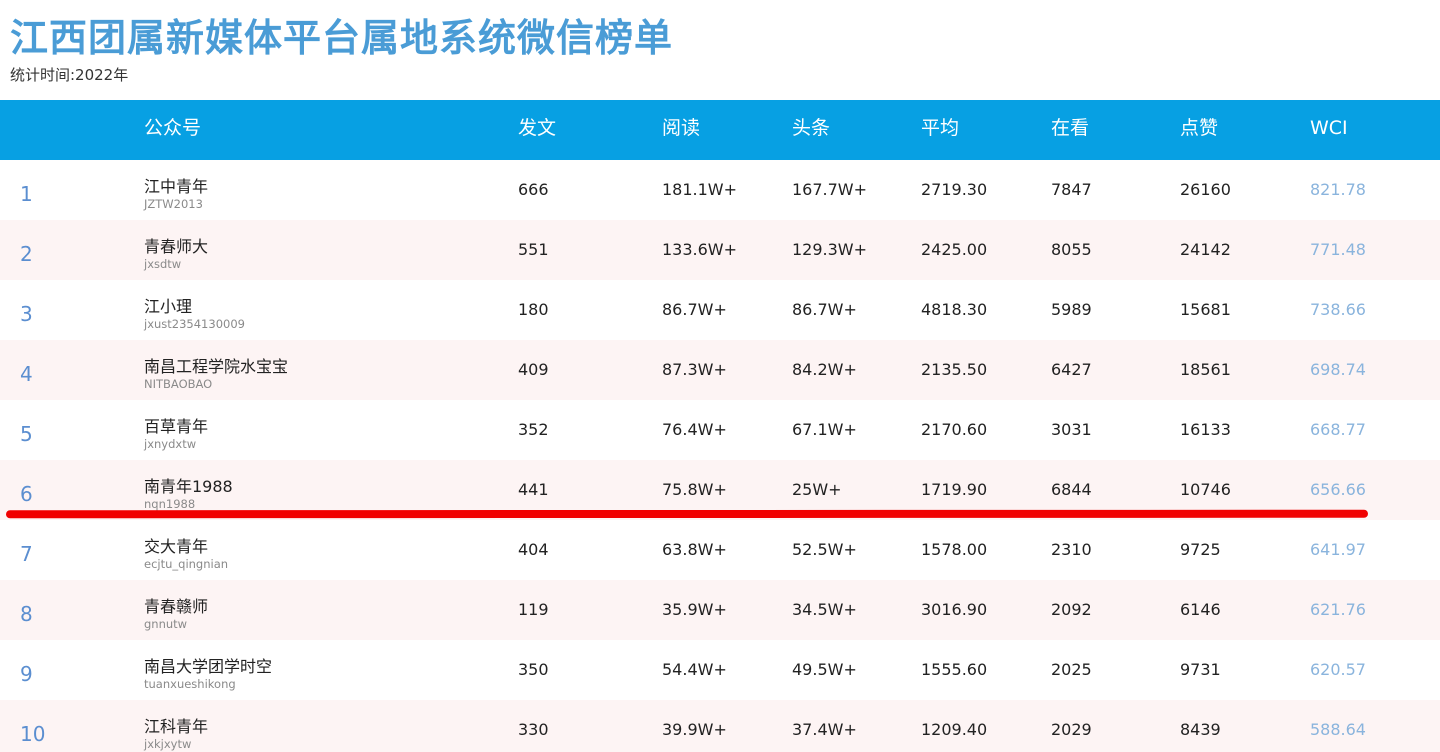 The image size is (1440, 752). Describe the element at coordinates (533, 309) in the screenshot. I see `posts-count: 180` at that location.